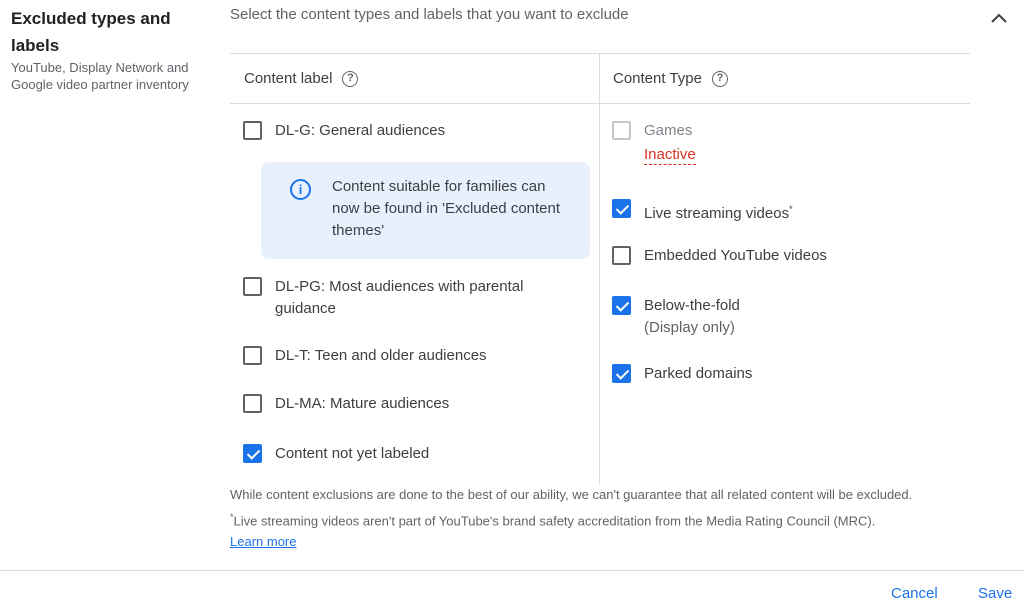 The image size is (1024, 603). I want to click on content-label-heading: Content label, so click(288, 78).